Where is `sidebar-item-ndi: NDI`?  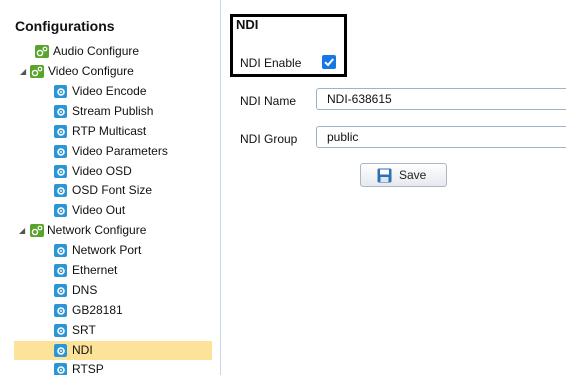 sidebar-item-ndi: NDI is located at coordinates (113, 350).